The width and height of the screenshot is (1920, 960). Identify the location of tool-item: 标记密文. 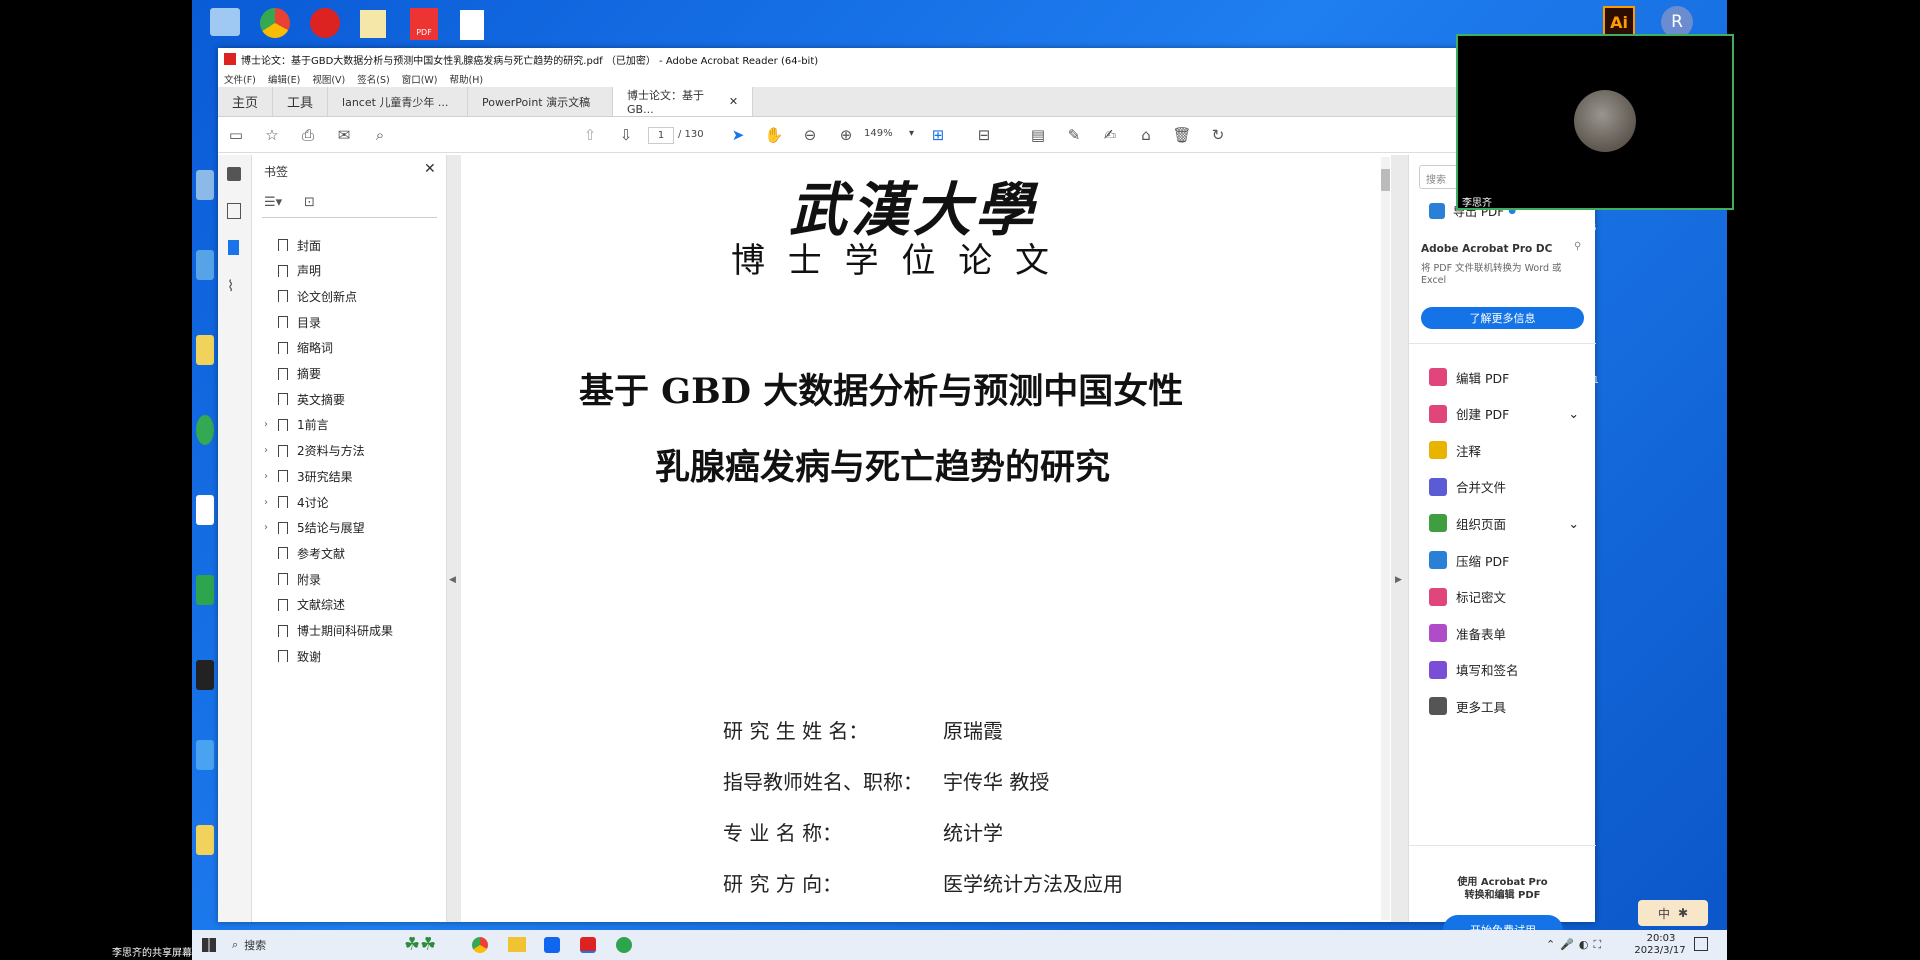
(1504, 597).